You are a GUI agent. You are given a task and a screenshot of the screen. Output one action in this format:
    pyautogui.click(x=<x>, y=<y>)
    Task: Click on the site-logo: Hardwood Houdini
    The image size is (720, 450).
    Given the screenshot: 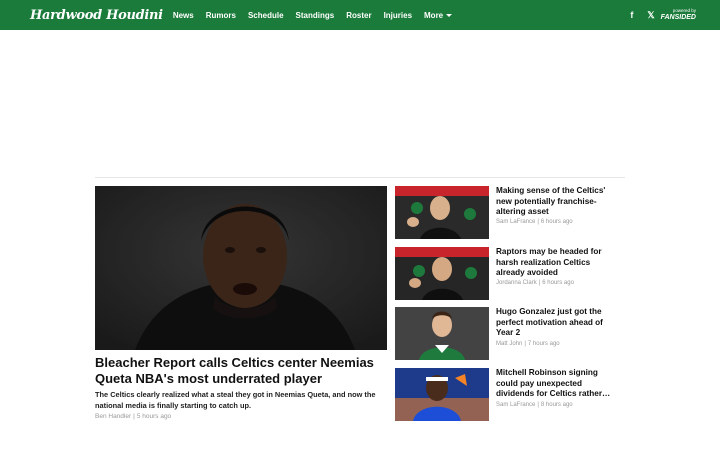 What is the action you would take?
    pyautogui.click(x=96, y=15)
    